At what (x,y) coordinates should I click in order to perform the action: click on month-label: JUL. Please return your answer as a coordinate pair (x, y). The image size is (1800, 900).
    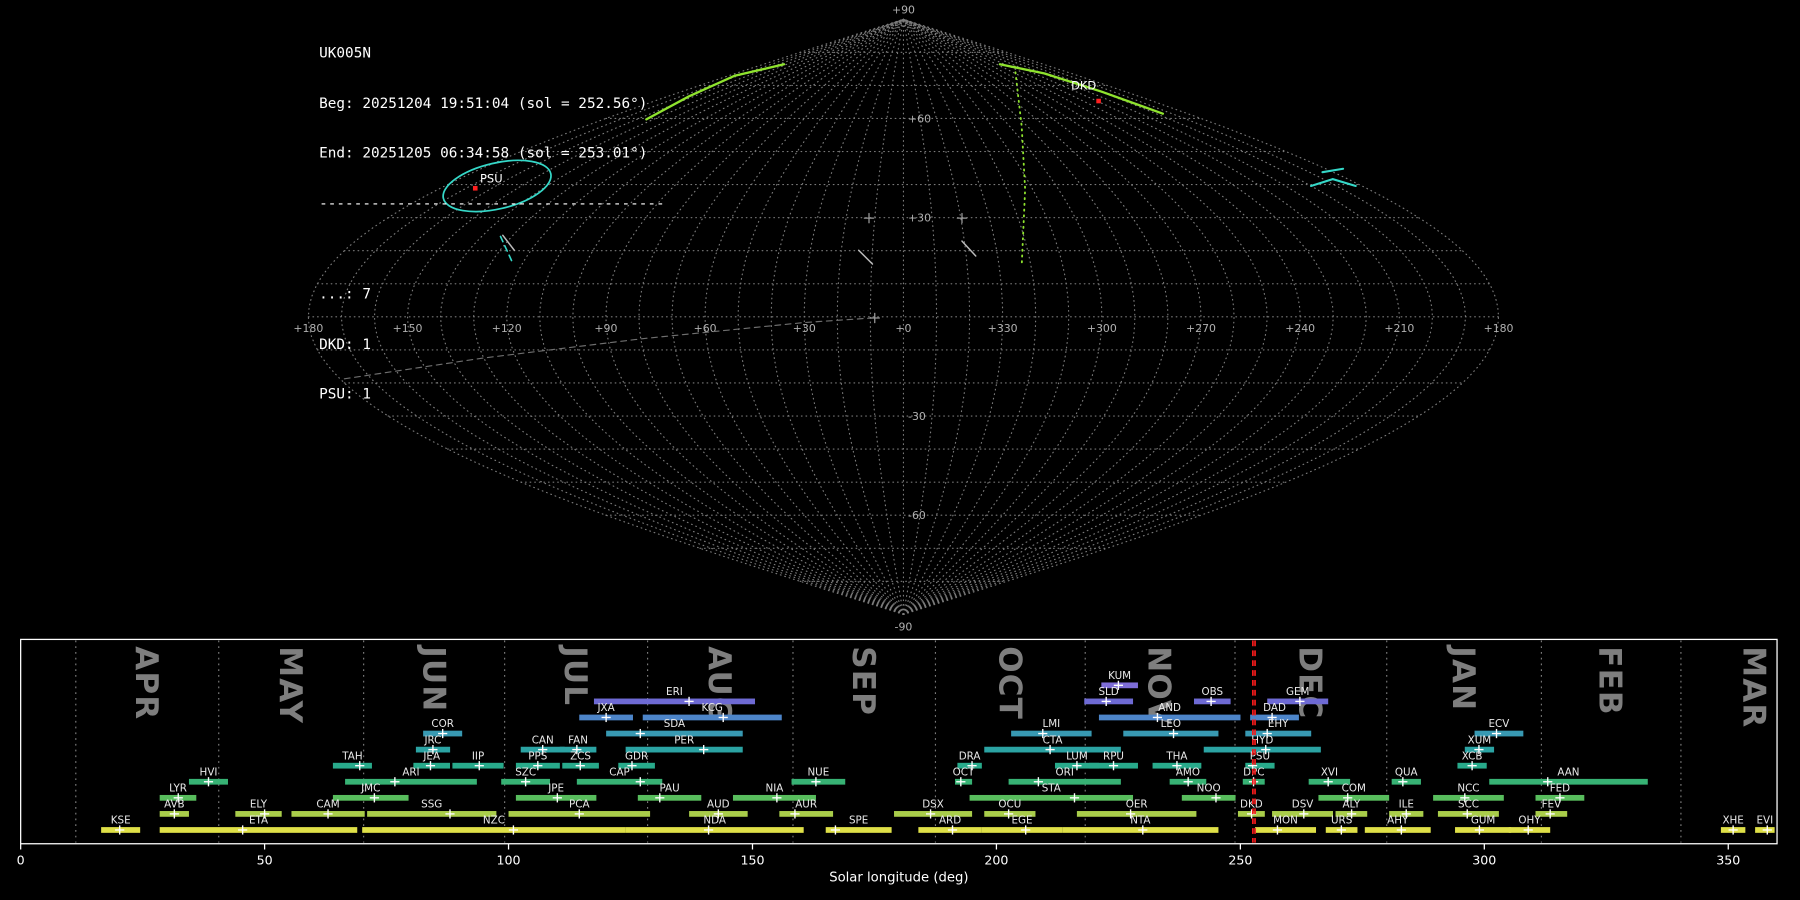
    Looking at the image, I should click on (575, 675).